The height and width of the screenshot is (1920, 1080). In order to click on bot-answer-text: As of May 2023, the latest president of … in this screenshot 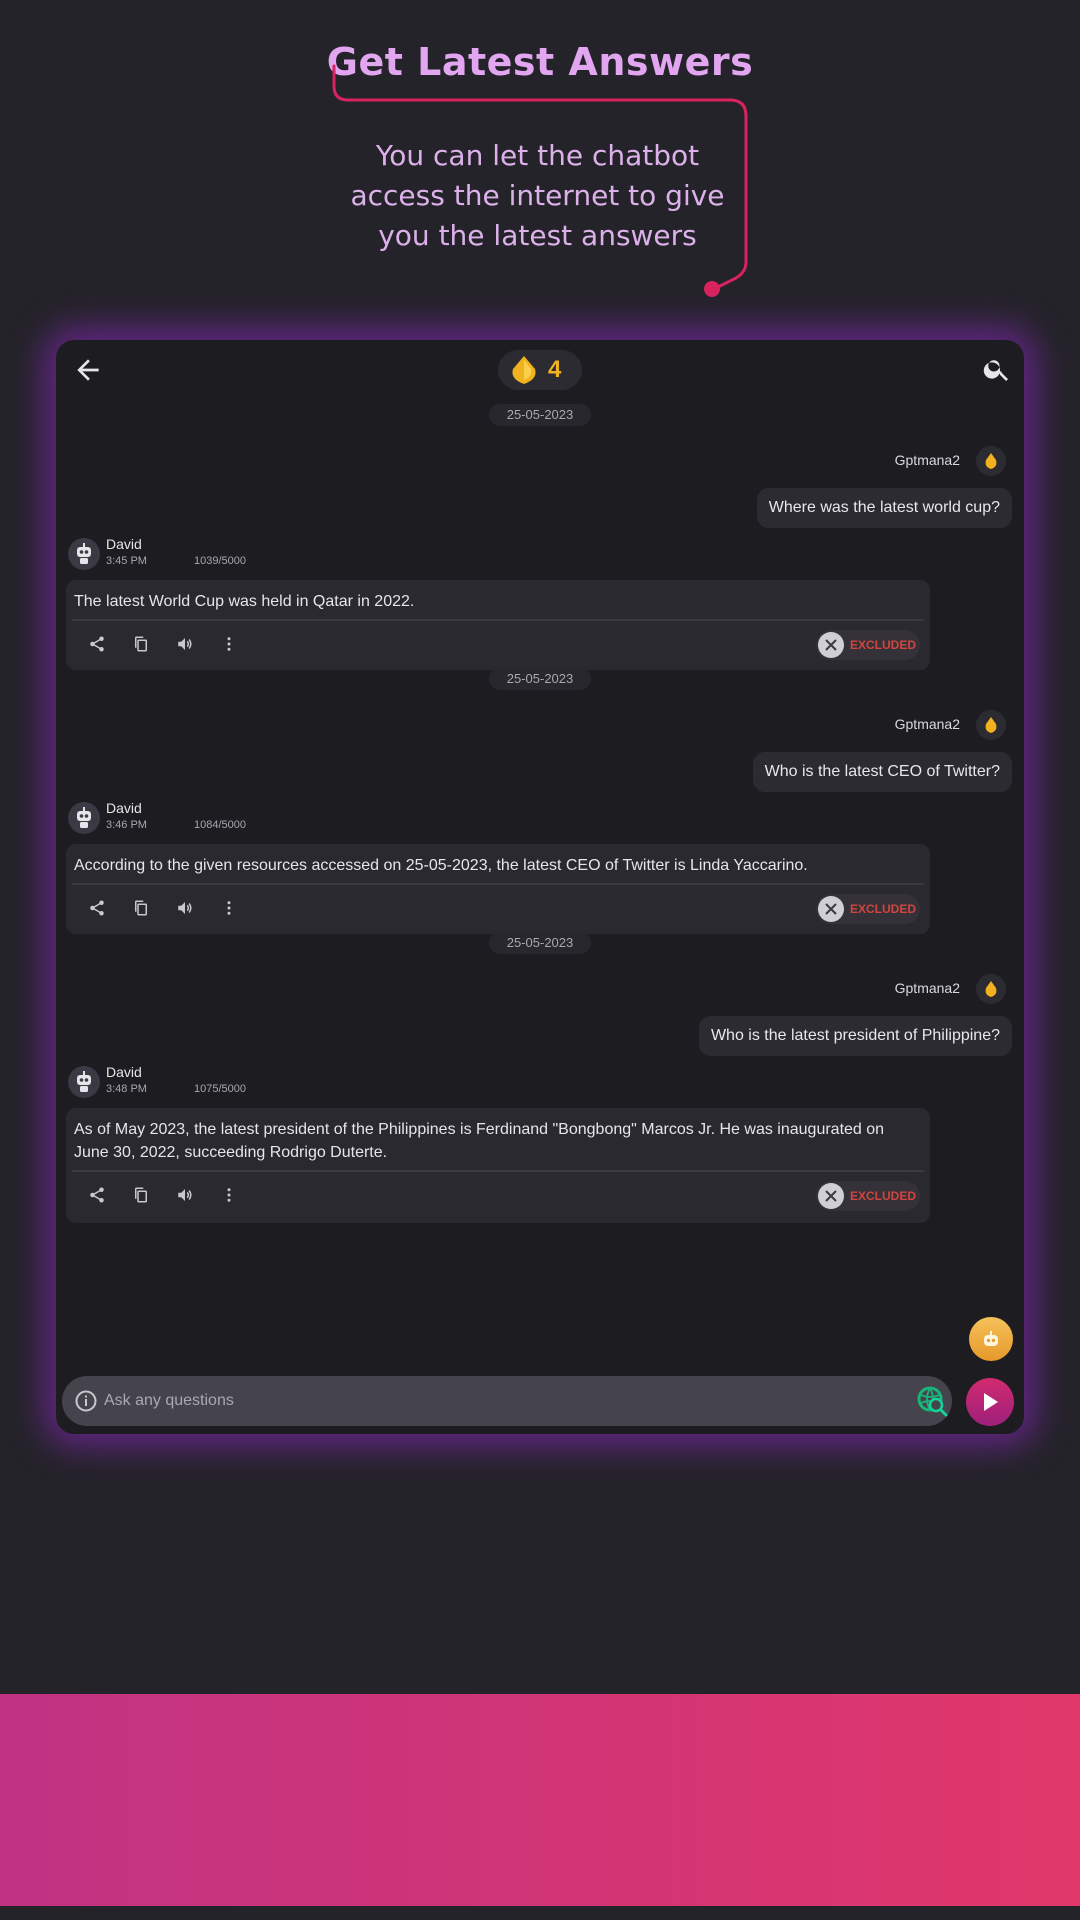, I will do `click(479, 1141)`.